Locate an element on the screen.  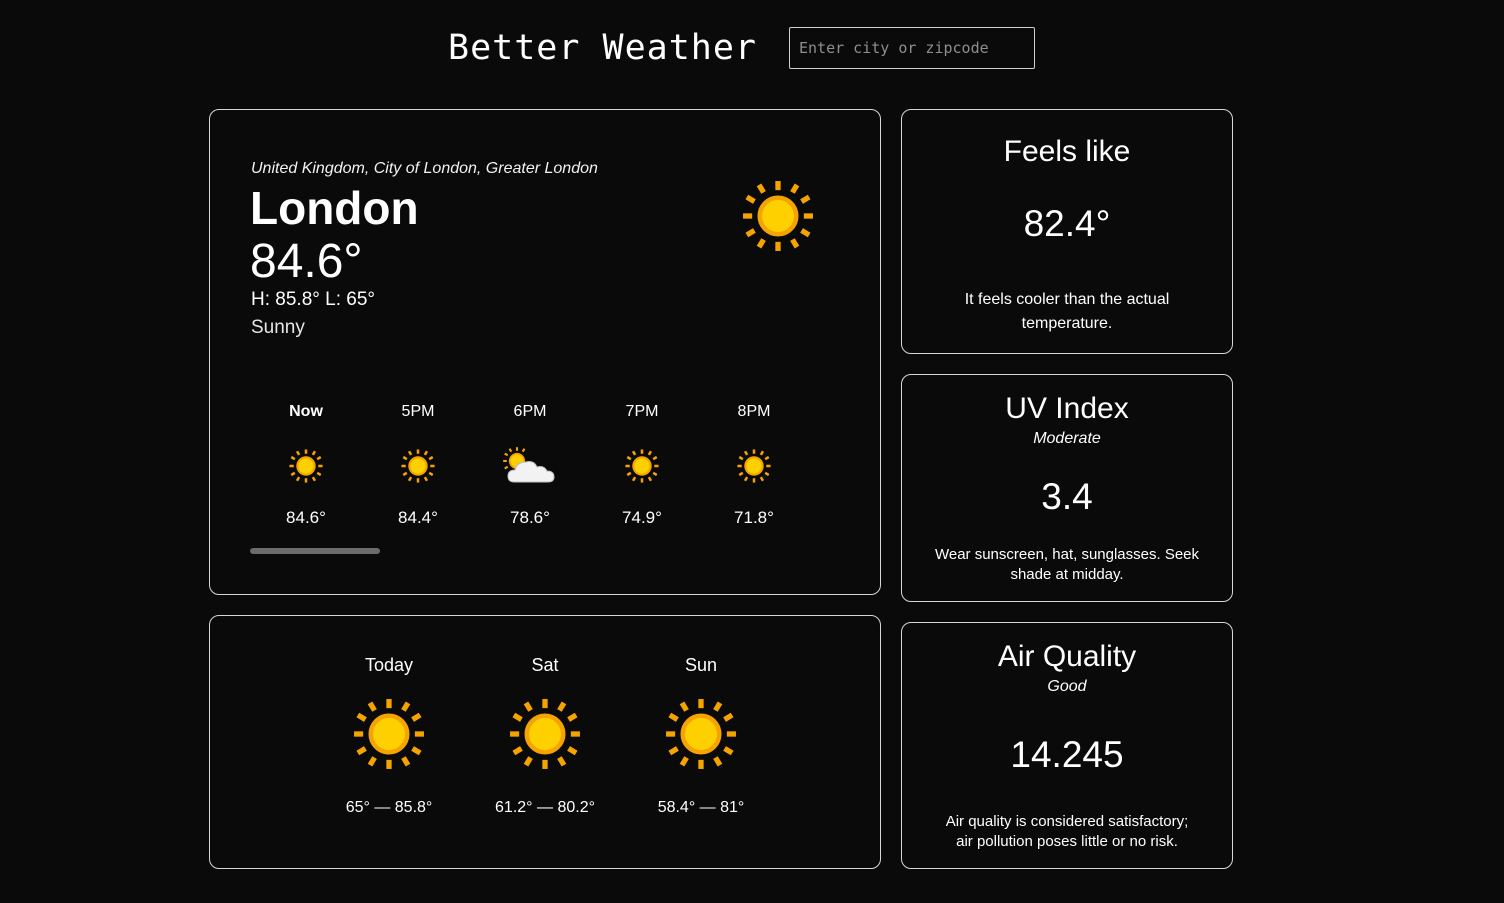
high-low-temperature: H: 85.8° L: 65° is located at coordinates (313, 299).